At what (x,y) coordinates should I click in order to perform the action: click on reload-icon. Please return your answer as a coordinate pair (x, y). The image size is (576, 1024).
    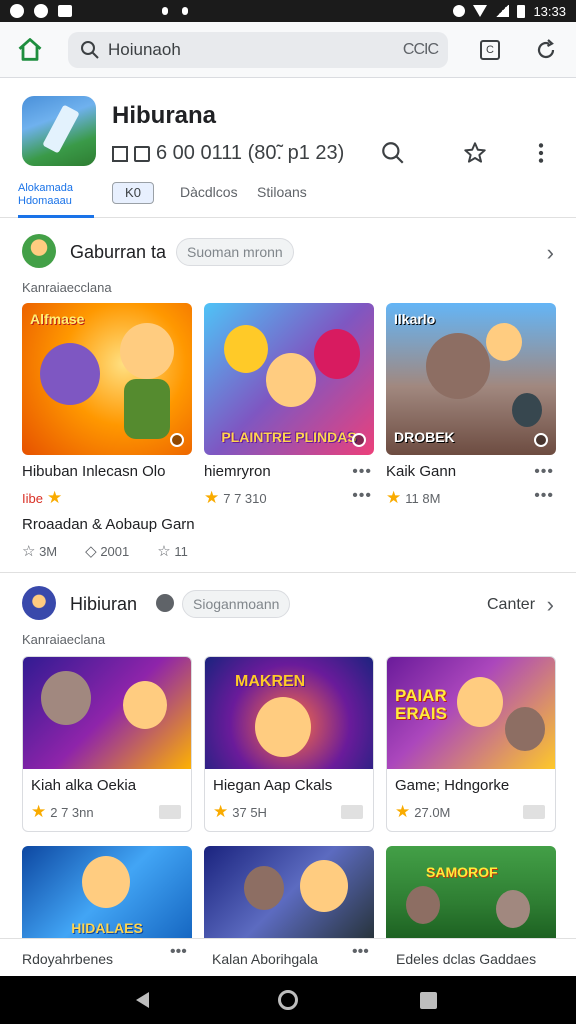
    Looking at the image, I should click on (546, 50).